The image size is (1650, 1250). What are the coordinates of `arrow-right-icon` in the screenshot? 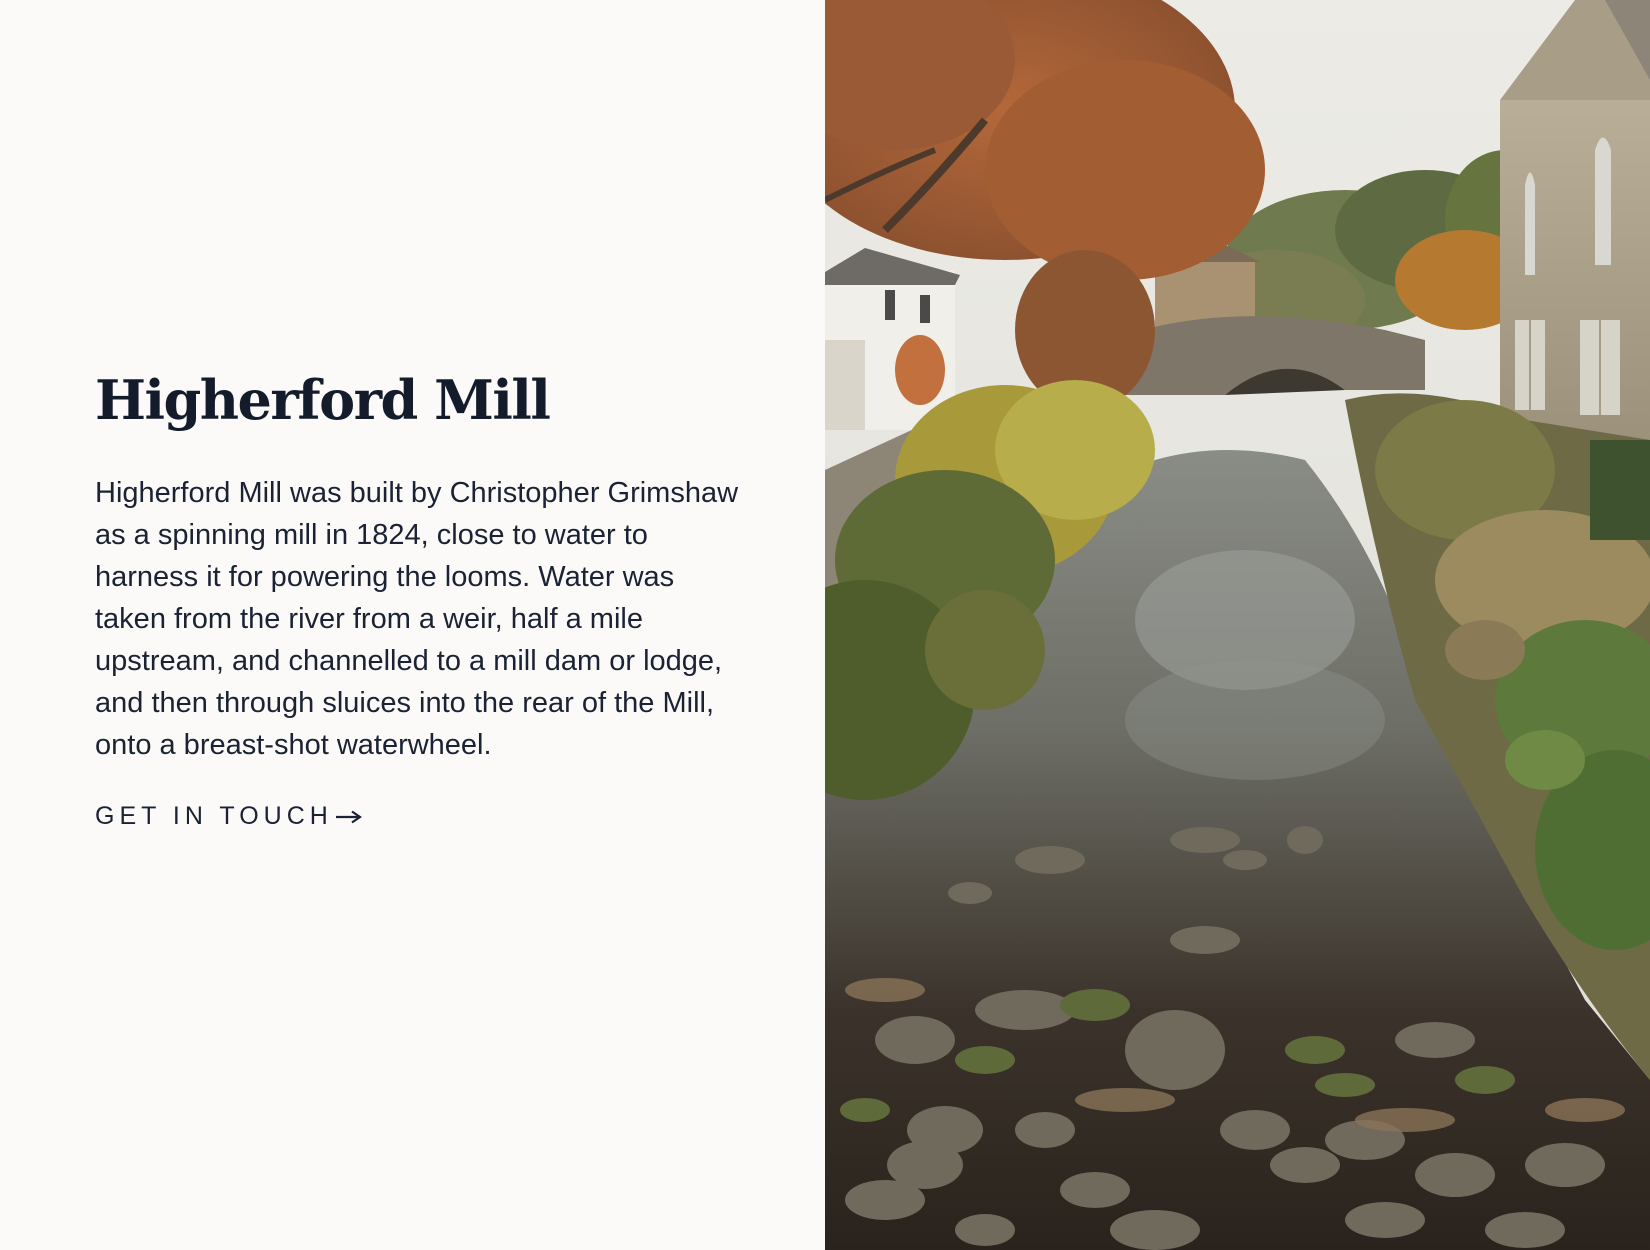 It's located at (348, 816).